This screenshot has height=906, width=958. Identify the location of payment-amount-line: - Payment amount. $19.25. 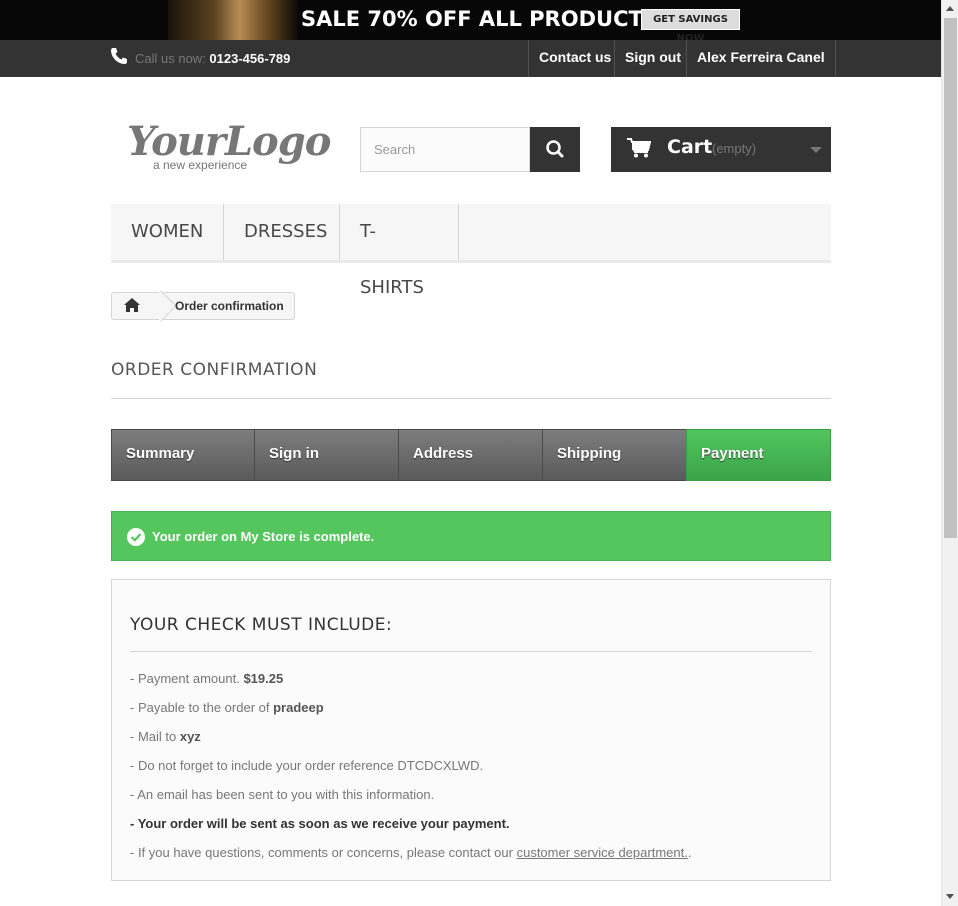
(206, 678).